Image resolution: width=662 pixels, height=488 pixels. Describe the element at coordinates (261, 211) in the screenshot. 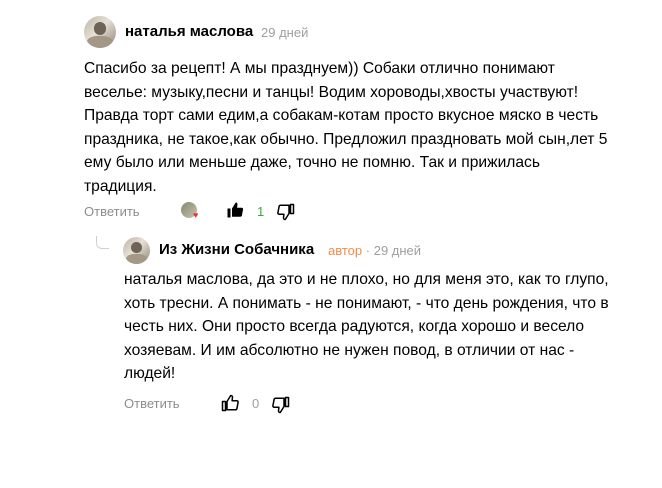

I see `like-count: 1` at that location.